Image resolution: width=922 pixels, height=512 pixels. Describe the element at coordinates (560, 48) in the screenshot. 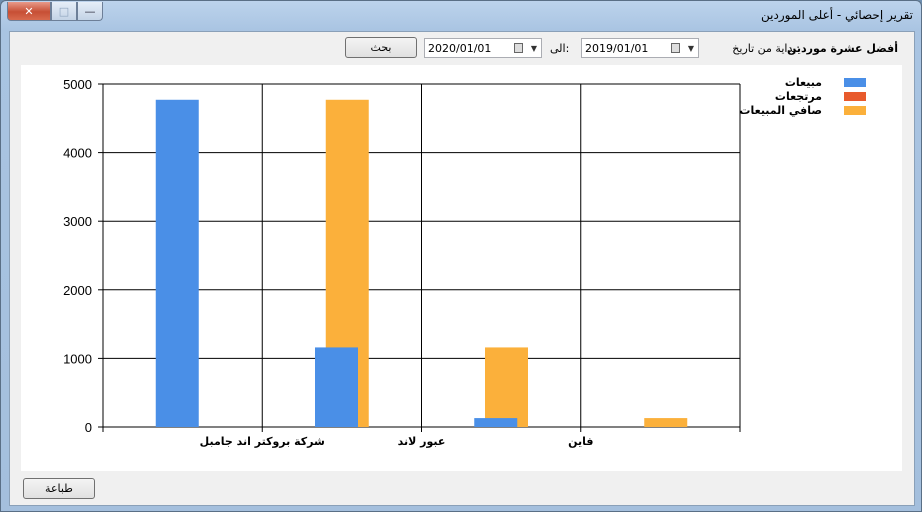

I see `to-date-label: الى:` at that location.